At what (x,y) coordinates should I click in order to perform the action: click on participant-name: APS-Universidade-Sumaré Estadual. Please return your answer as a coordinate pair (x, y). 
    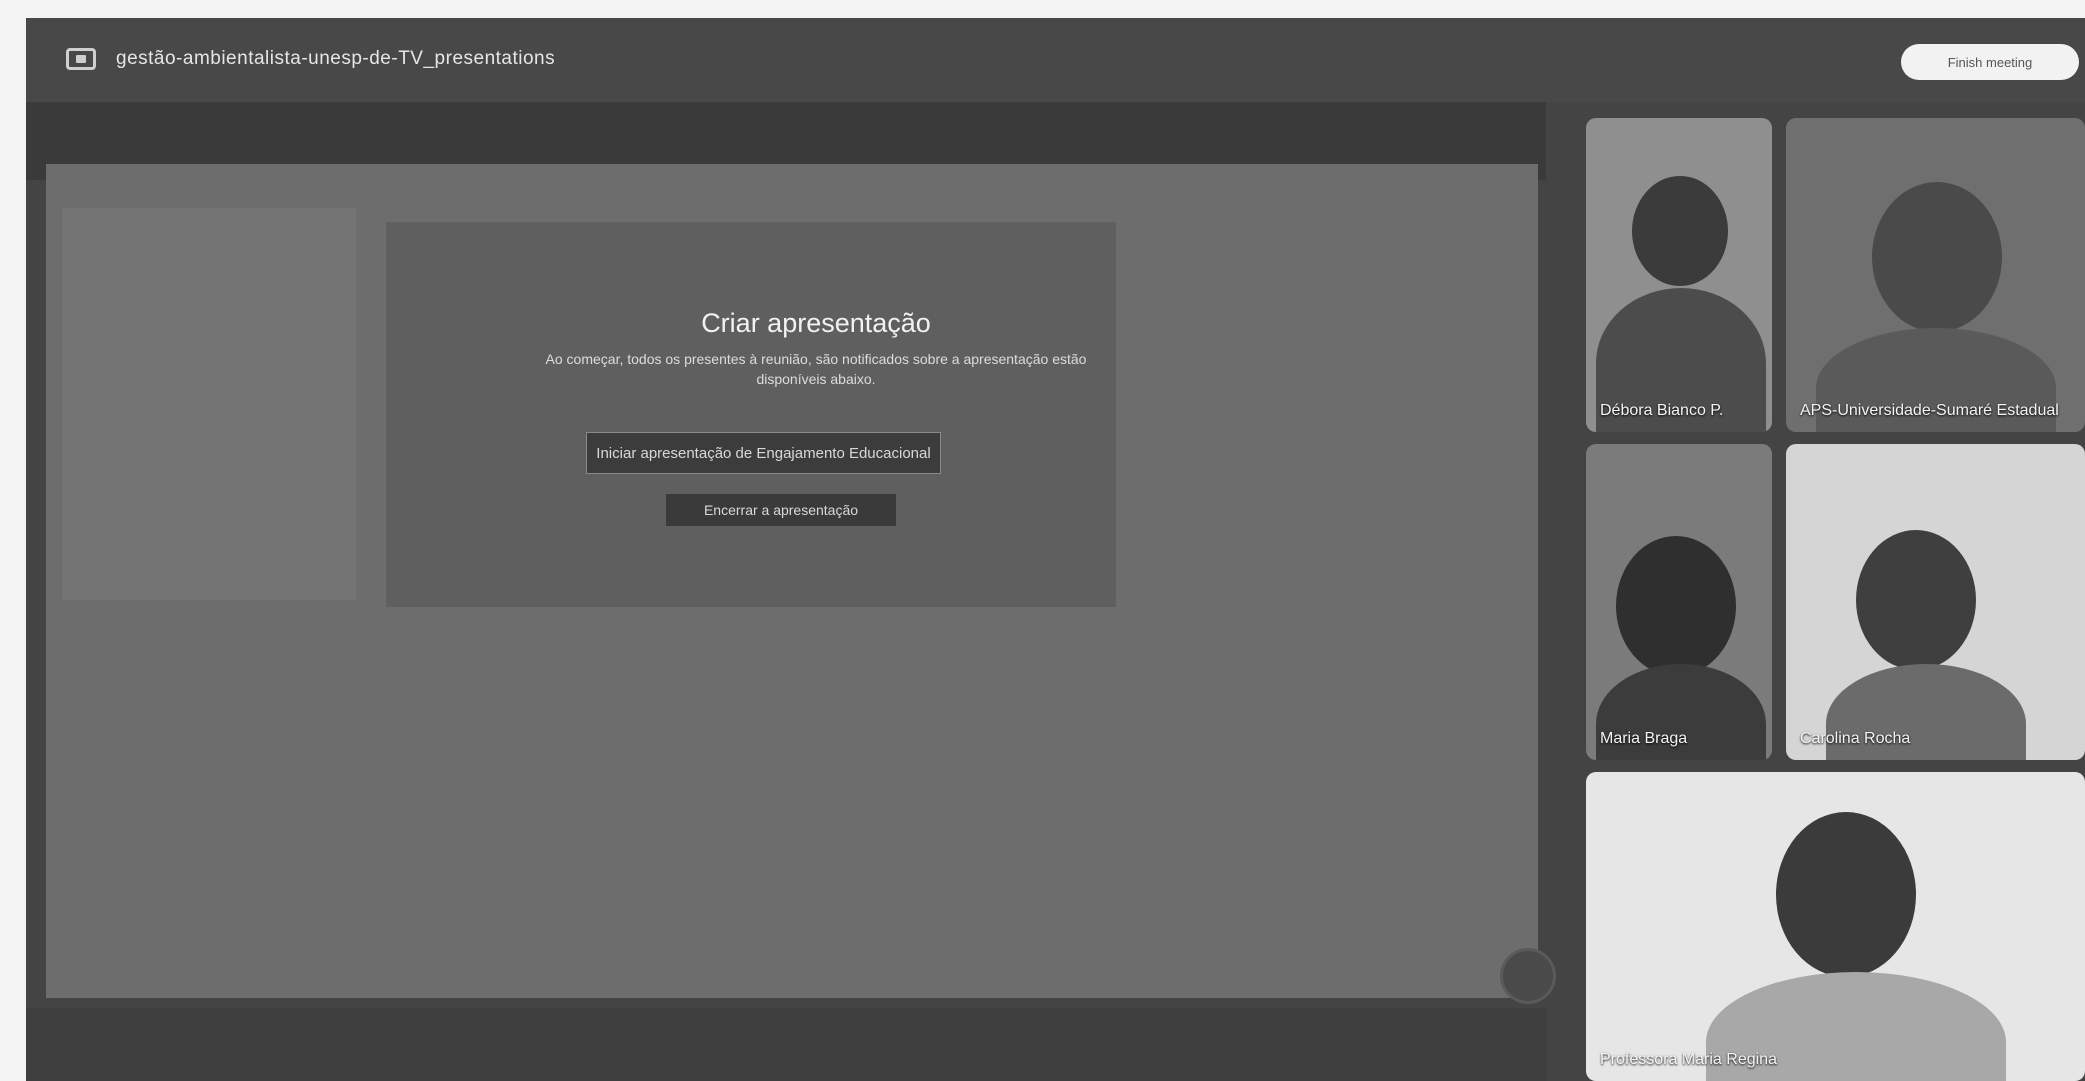
    Looking at the image, I should click on (1929, 410).